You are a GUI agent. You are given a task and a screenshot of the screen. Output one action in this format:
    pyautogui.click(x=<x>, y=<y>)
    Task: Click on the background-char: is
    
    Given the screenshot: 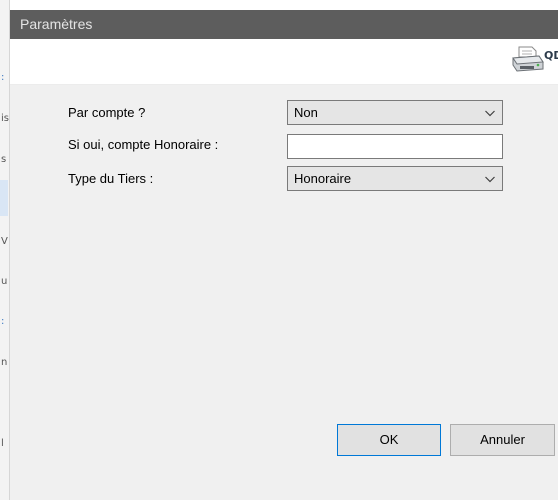 What is the action you would take?
    pyautogui.click(x=5, y=118)
    